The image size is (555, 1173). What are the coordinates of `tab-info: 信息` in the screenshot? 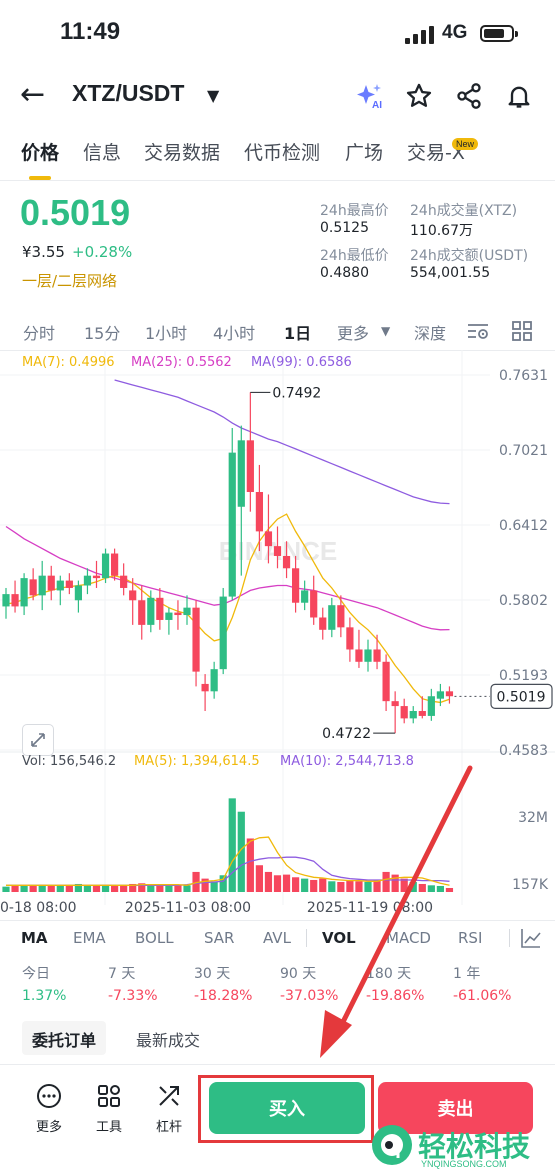 It's located at (102, 151).